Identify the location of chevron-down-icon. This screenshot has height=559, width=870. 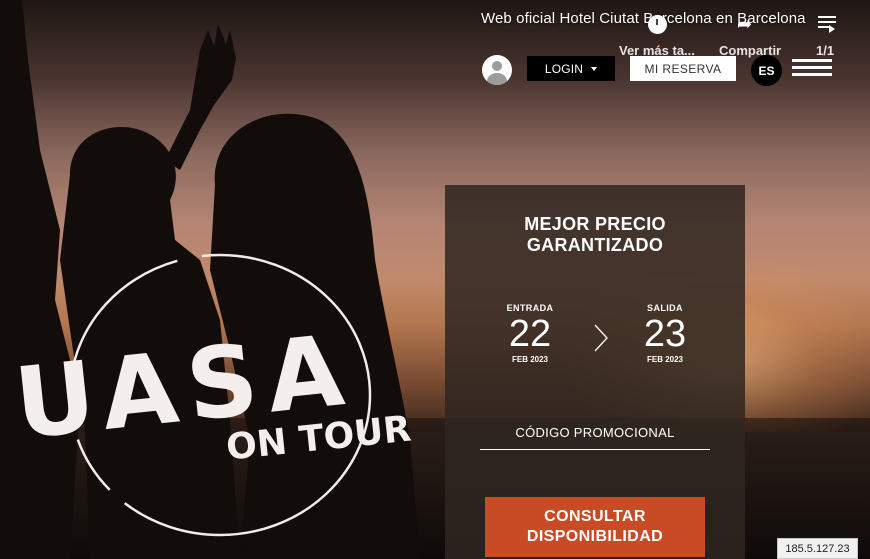
(594, 68).